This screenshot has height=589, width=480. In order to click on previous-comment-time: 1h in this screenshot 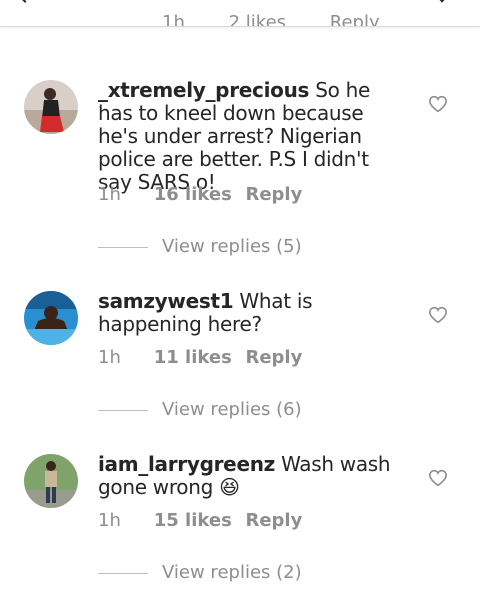, I will do `click(173, 19)`.